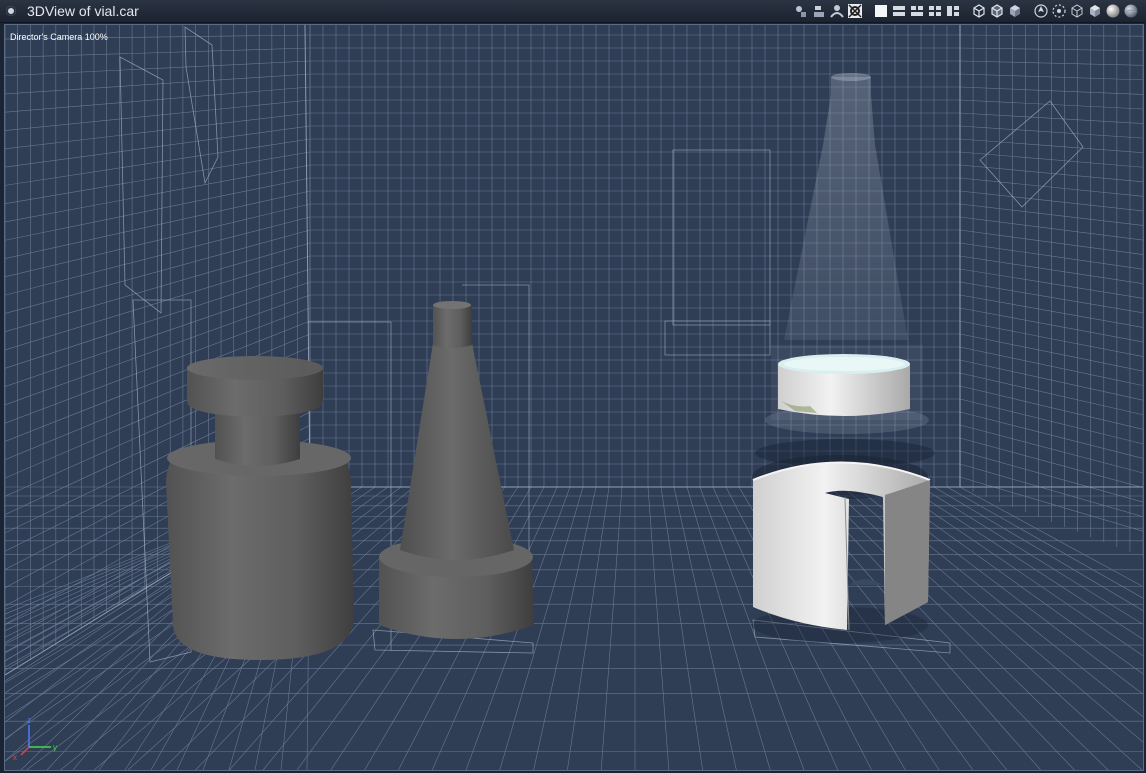  Describe the element at coordinates (35, 739) in the screenshot. I see `axis-gizmo: z y x` at that location.